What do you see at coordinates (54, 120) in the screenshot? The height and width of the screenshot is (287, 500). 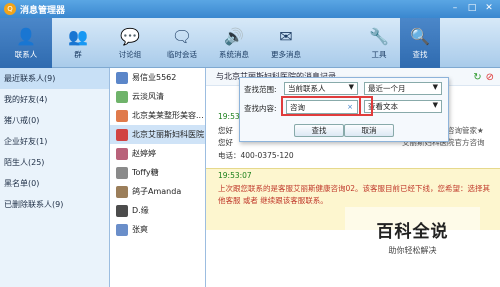 I see `category-zbj: 猪八戒(0)` at bounding box center [54, 120].